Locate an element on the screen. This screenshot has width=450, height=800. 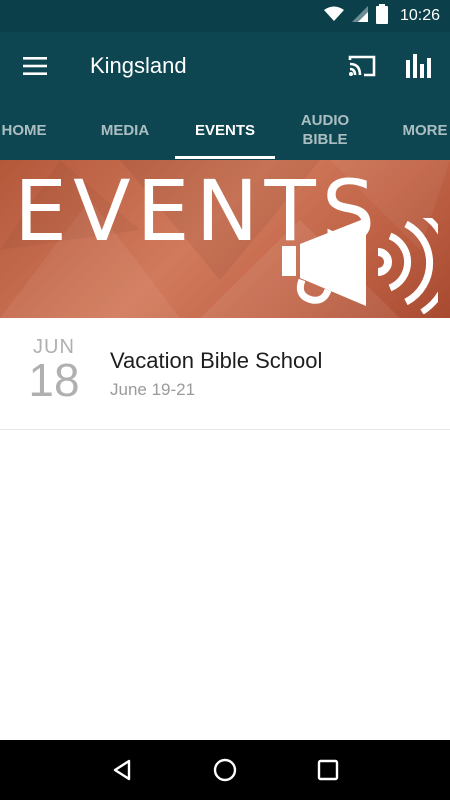
tab-audio-bible: AUDIO BIBLE is located at coordinates (325, 130).